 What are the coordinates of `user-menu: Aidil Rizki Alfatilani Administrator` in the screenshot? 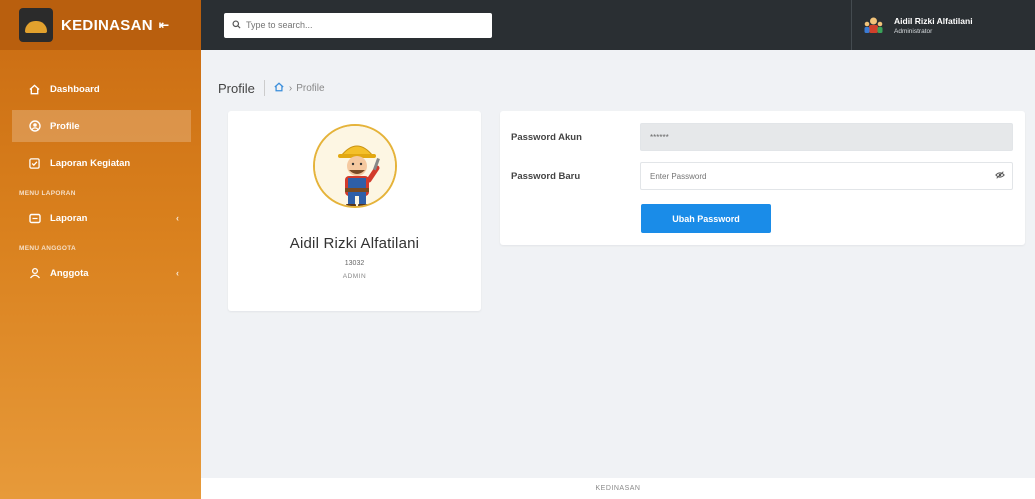 It's located at (943, 25).